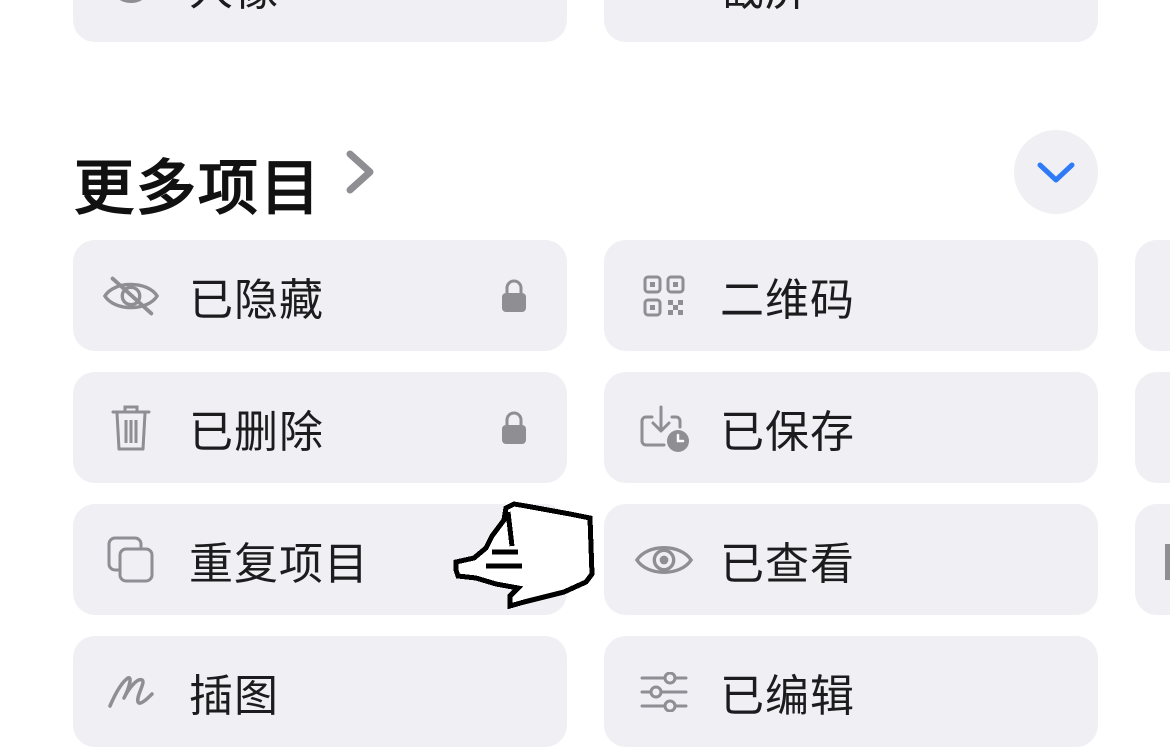  Describe the element at coordinates (664, 559) in the screenshot. I see `eye-icon` at that location.